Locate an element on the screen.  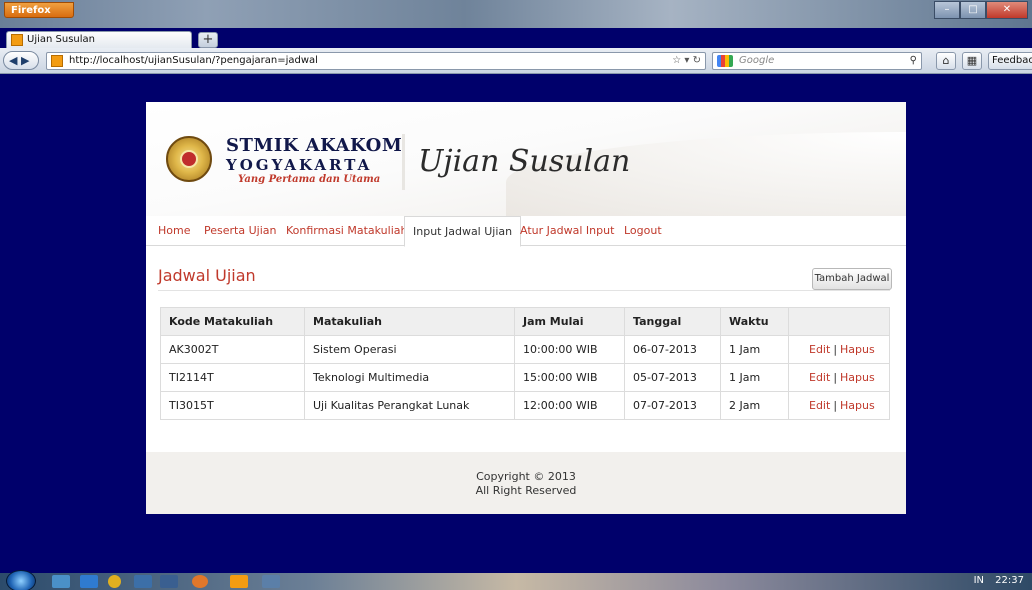
firefox-menu-button: Firefox is located at coordinates (39, 10).